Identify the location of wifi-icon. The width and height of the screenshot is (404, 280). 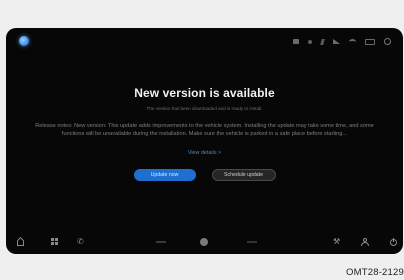
(352, 41).